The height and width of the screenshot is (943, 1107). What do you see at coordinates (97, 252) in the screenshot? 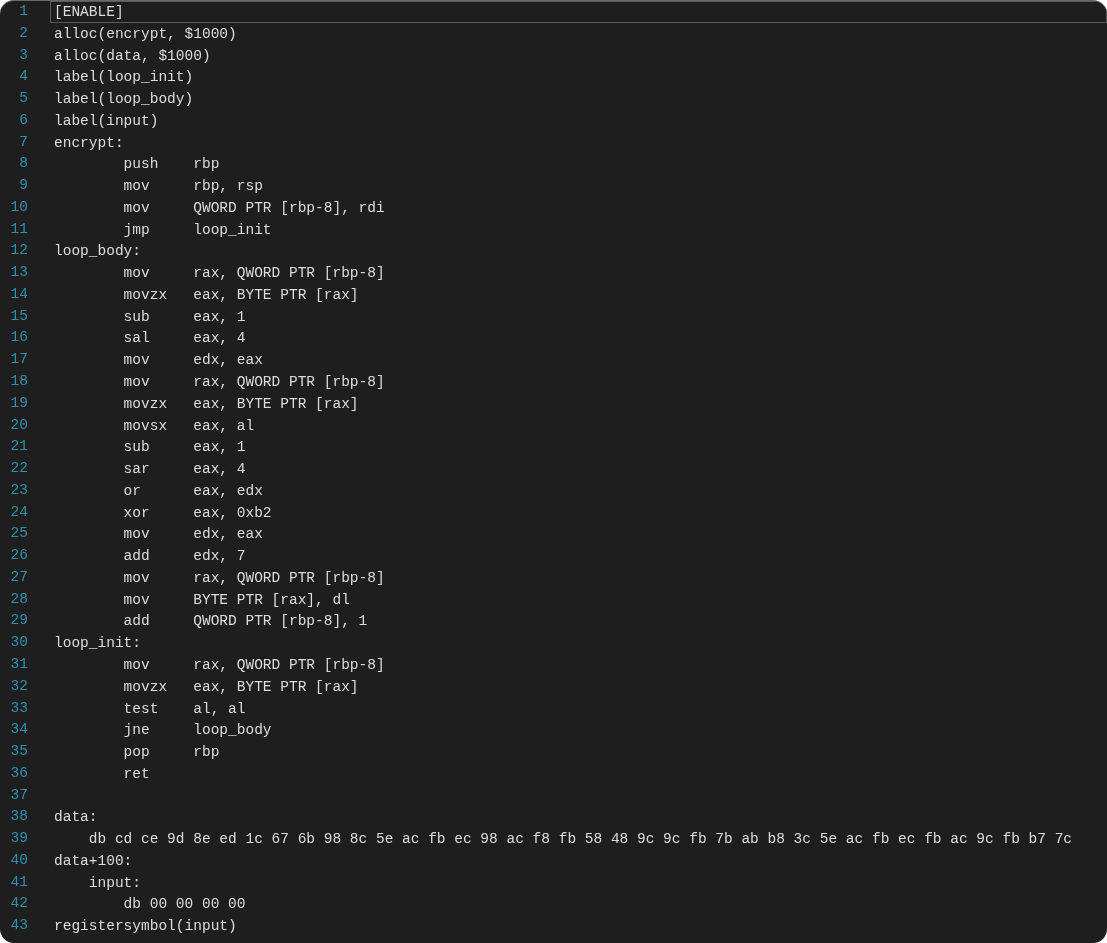
I see `code-line: loop_body:` at bounding box center [97, 252].